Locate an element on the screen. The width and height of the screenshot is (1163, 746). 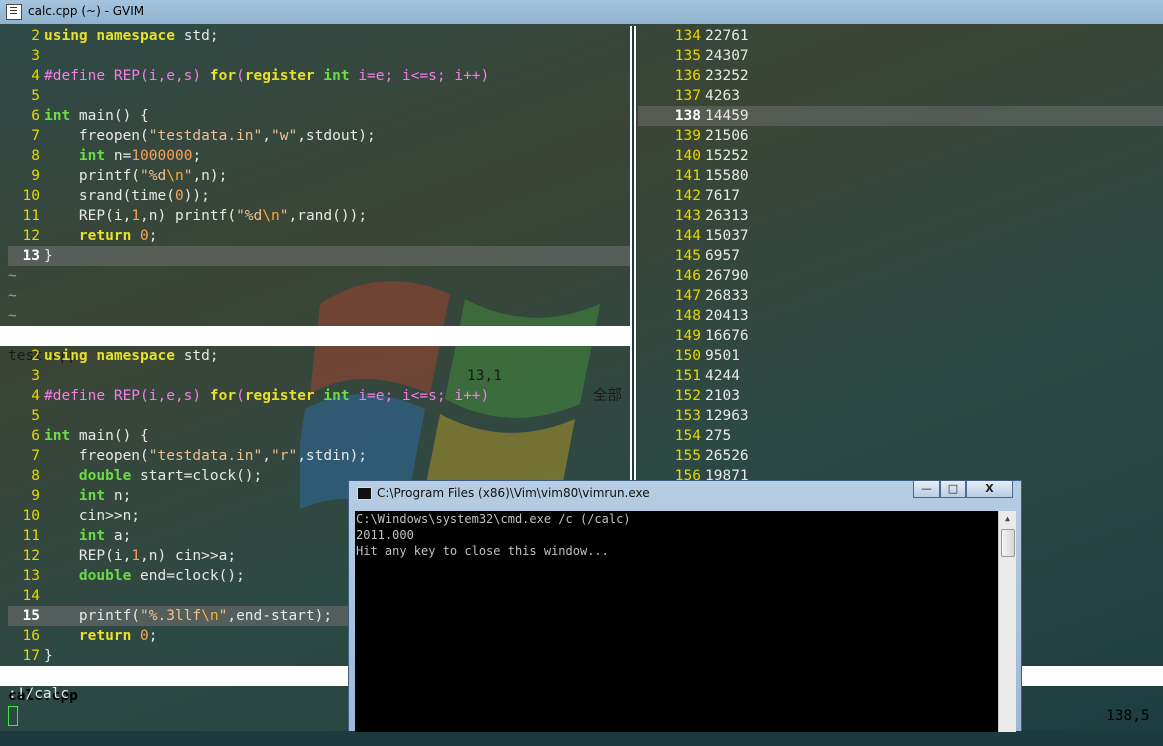
code-token: main() { is located at coordinates (109, 116).